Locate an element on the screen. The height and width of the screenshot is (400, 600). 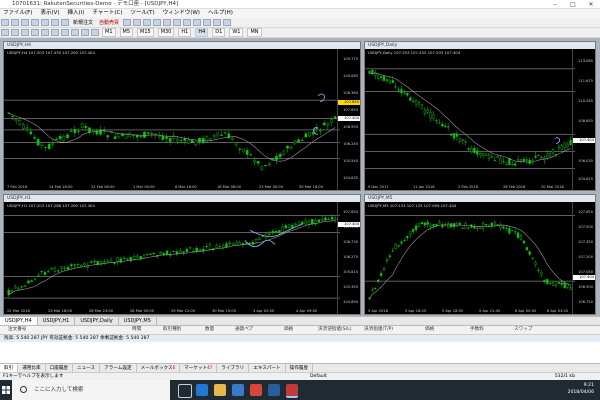
market-watch-icon is located at coordinates (25, 22).